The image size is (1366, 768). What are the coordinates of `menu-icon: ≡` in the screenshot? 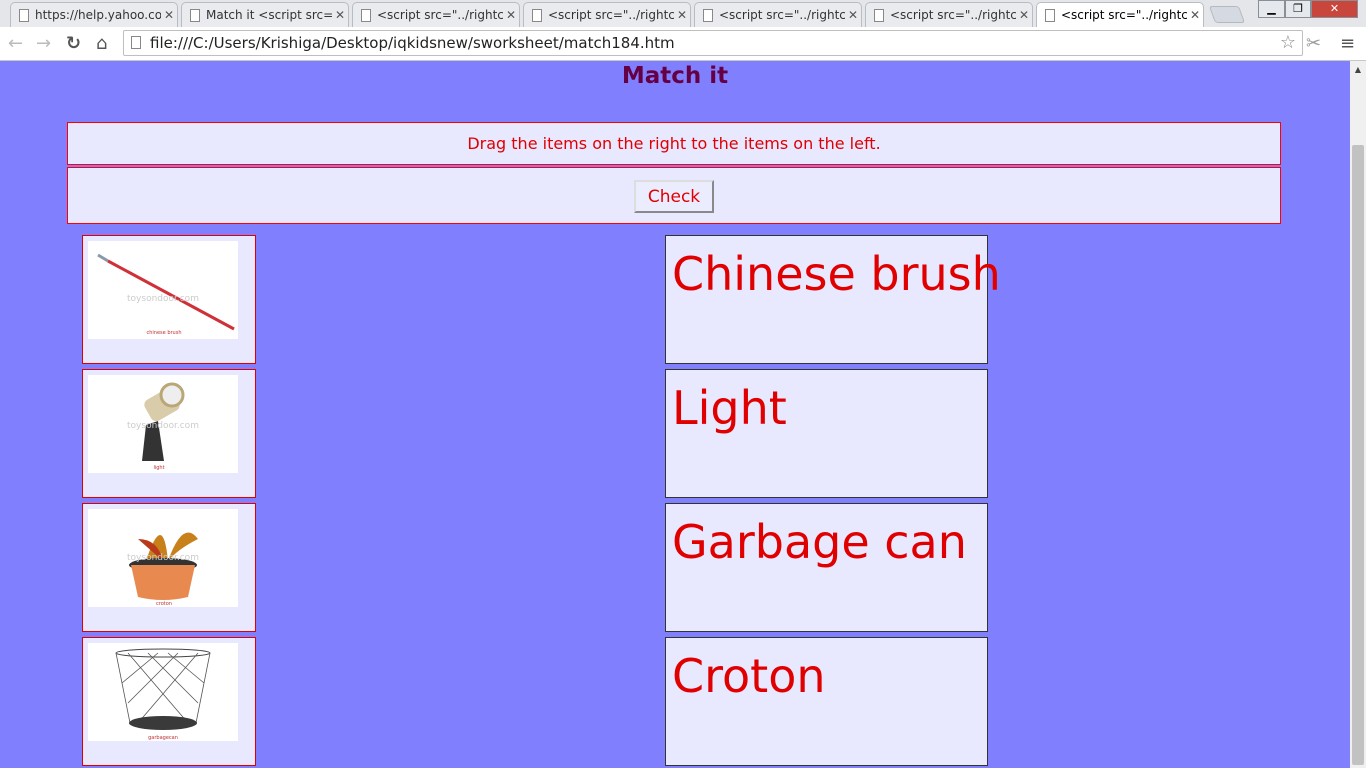 It's located at (1347, 43).